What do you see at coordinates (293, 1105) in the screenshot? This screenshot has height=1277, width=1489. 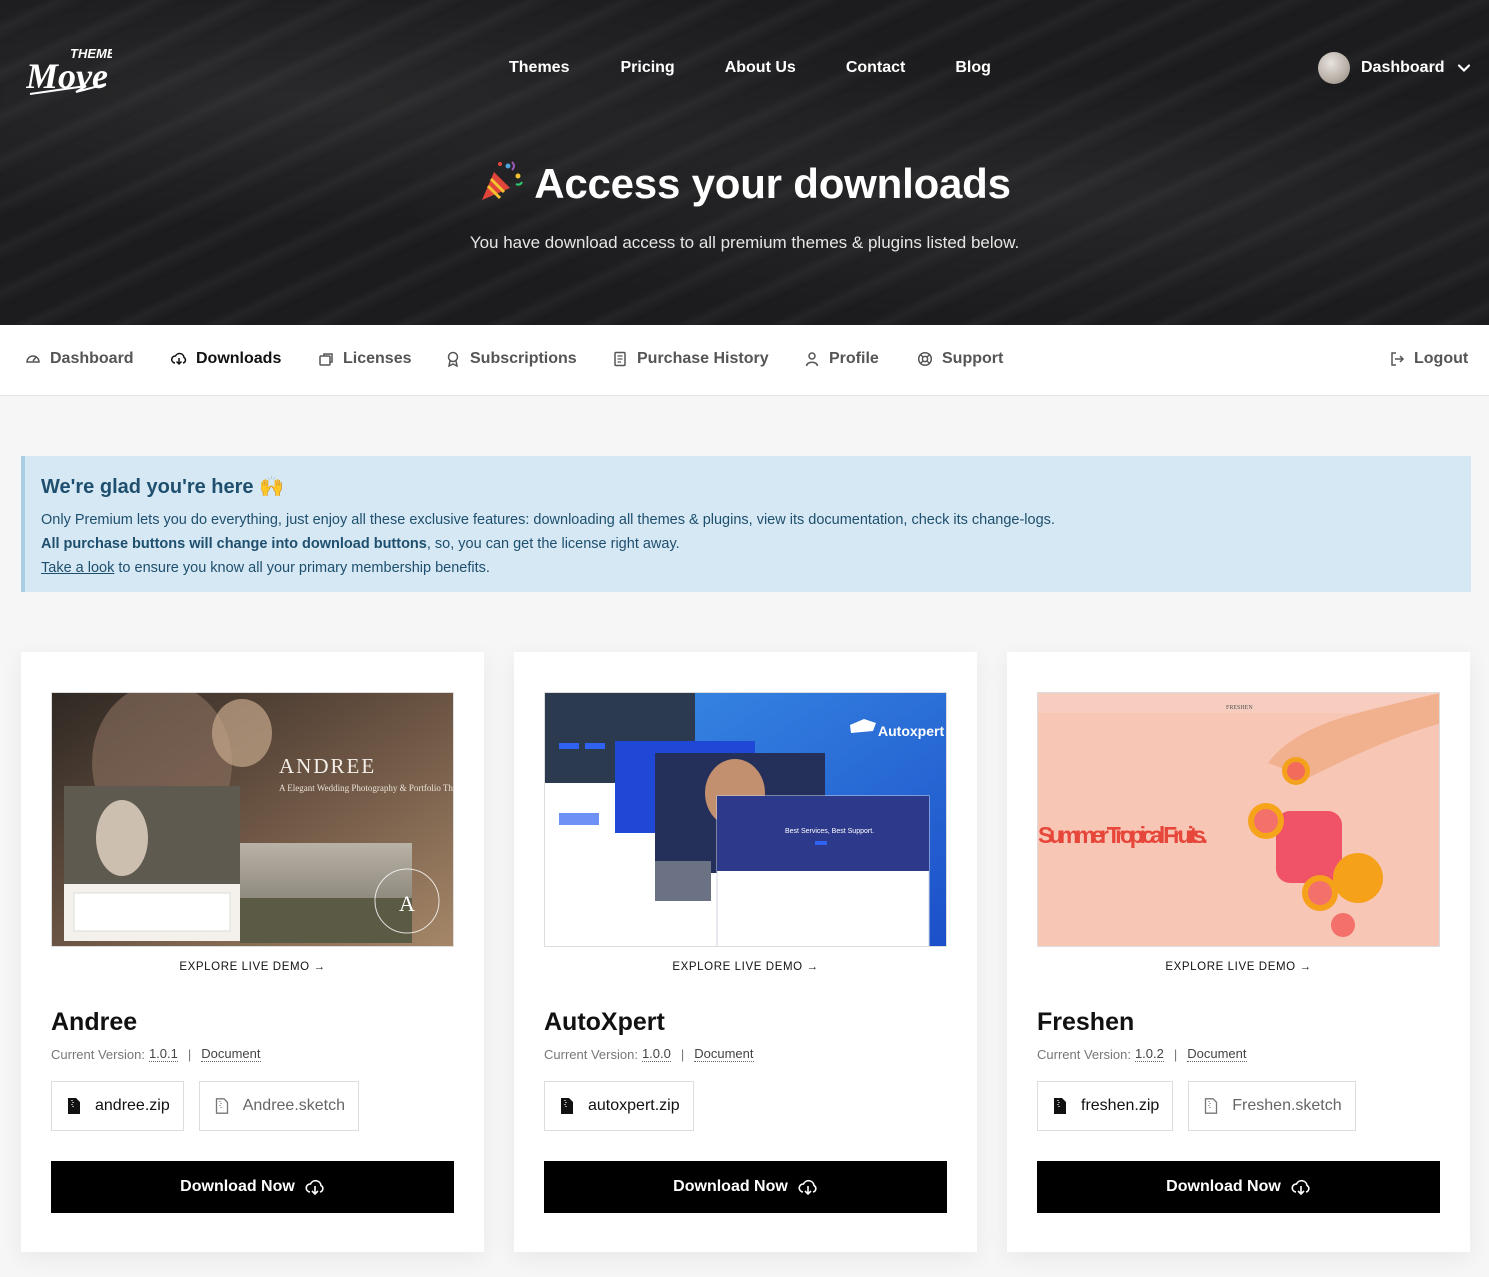 I see `file-name: Andree.sketch` at bounding box center [293, 1105].